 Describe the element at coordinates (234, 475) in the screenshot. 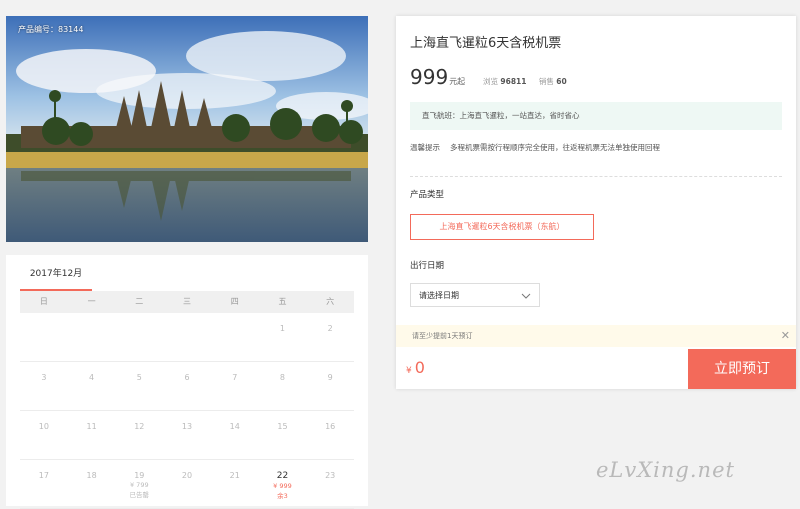

I see `calendar-day-number: 21` at that location.